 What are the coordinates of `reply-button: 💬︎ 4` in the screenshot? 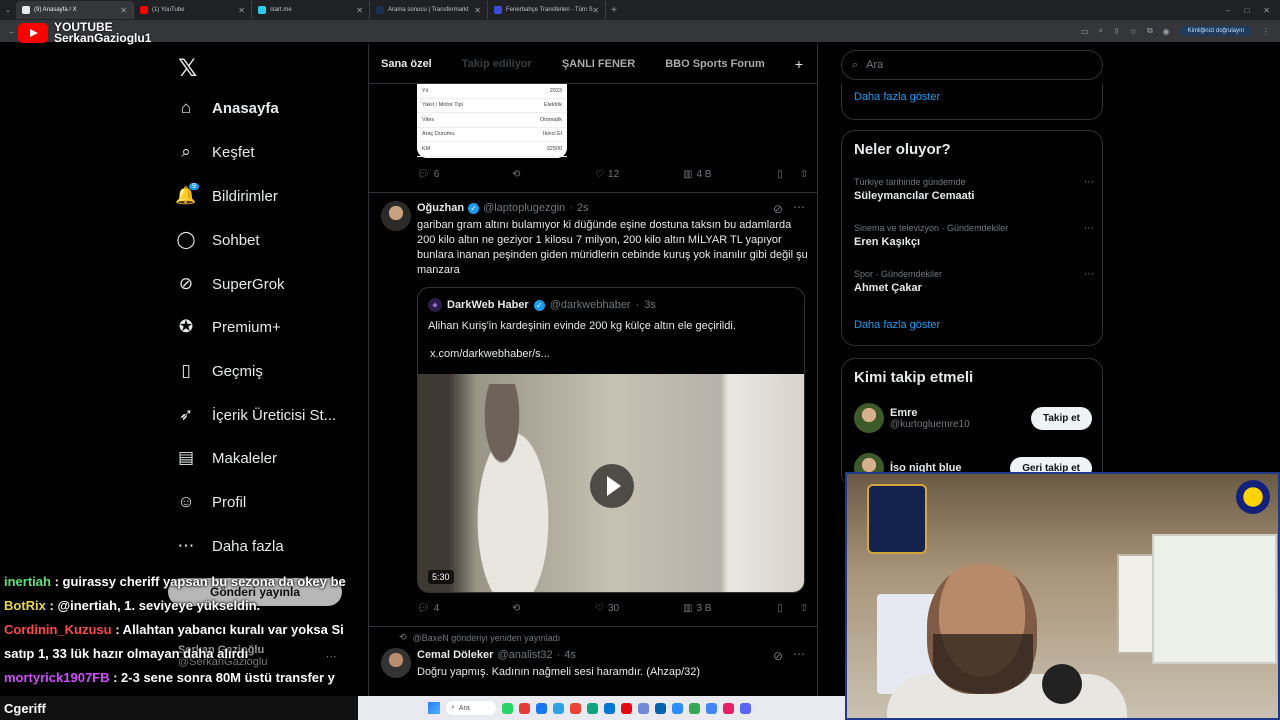 It's located at (464, 608).